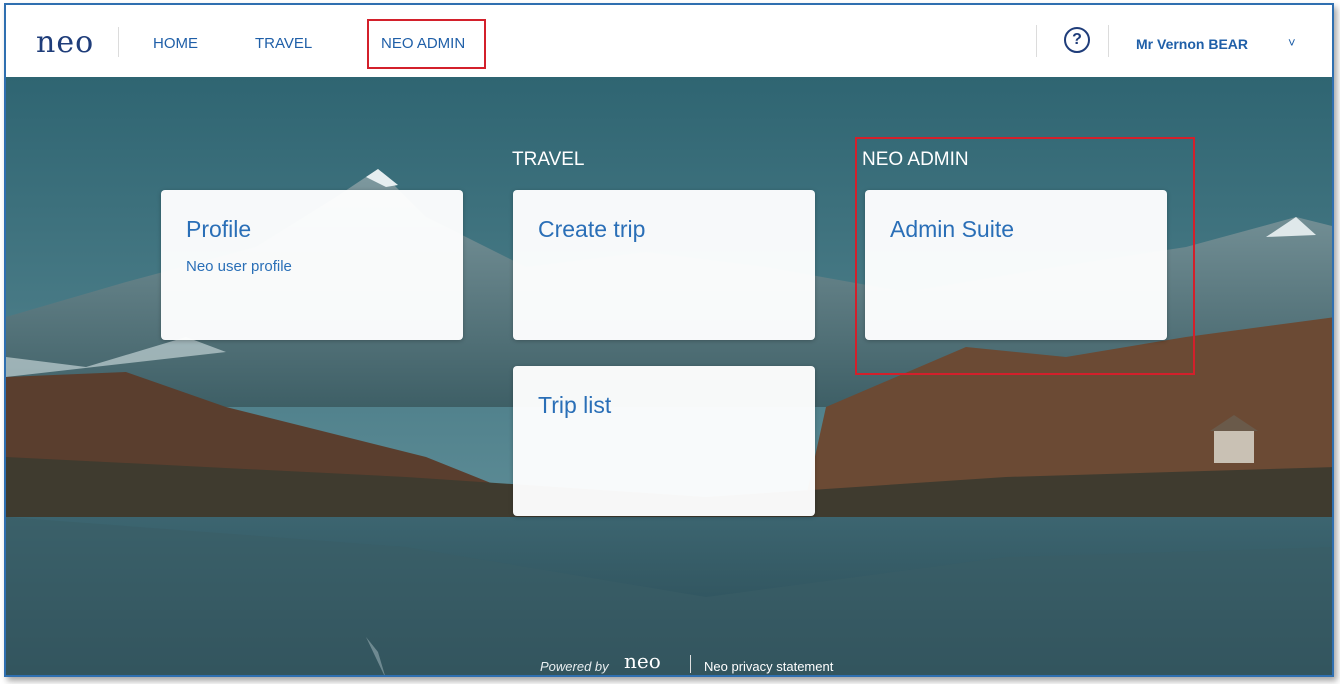 The height and width of the screenshot is (684, 1340). Describe the element at coordinates (1036, 41) in the screenshot. I see `help-divider-left` at that location.